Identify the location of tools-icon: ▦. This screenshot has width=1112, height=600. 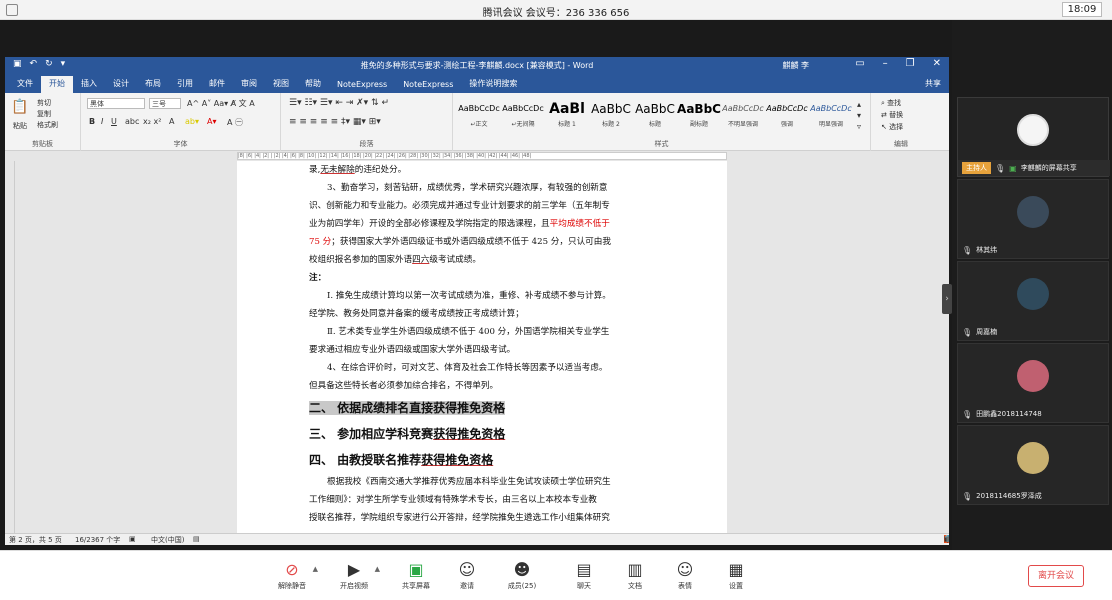
(946, 539).